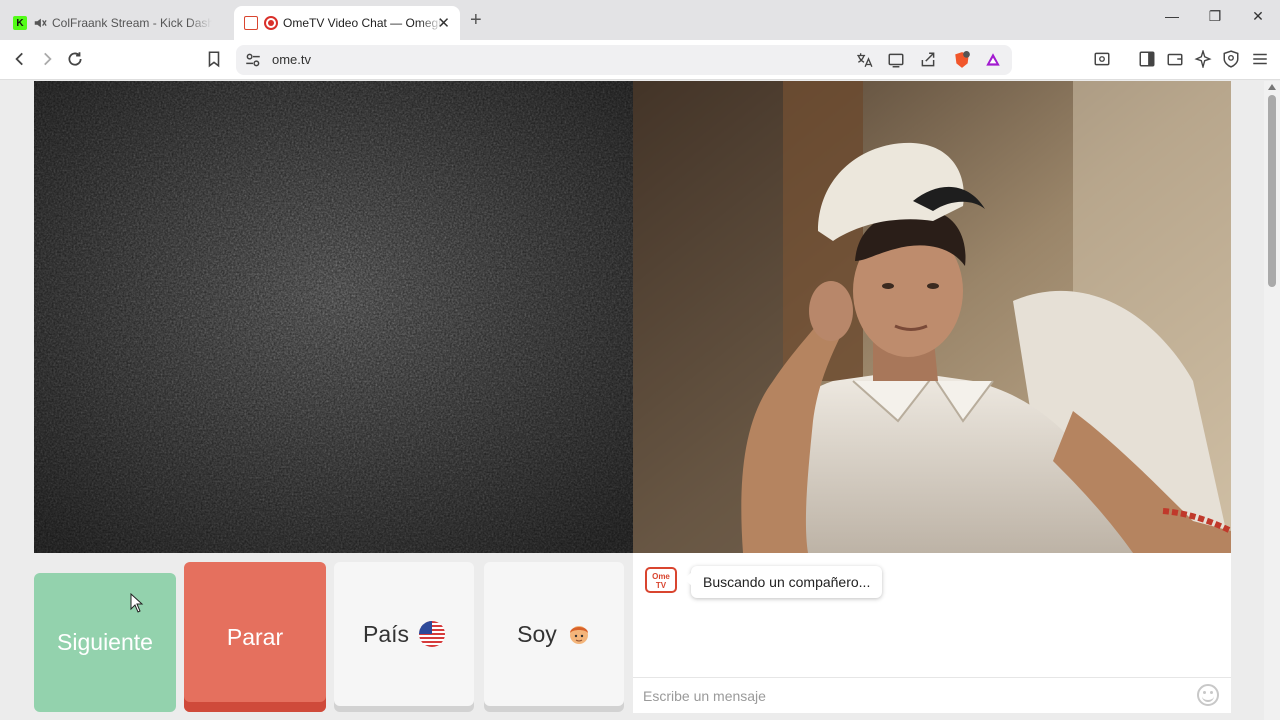  I want to click on leo-ai-icon, so click(1203, 59).